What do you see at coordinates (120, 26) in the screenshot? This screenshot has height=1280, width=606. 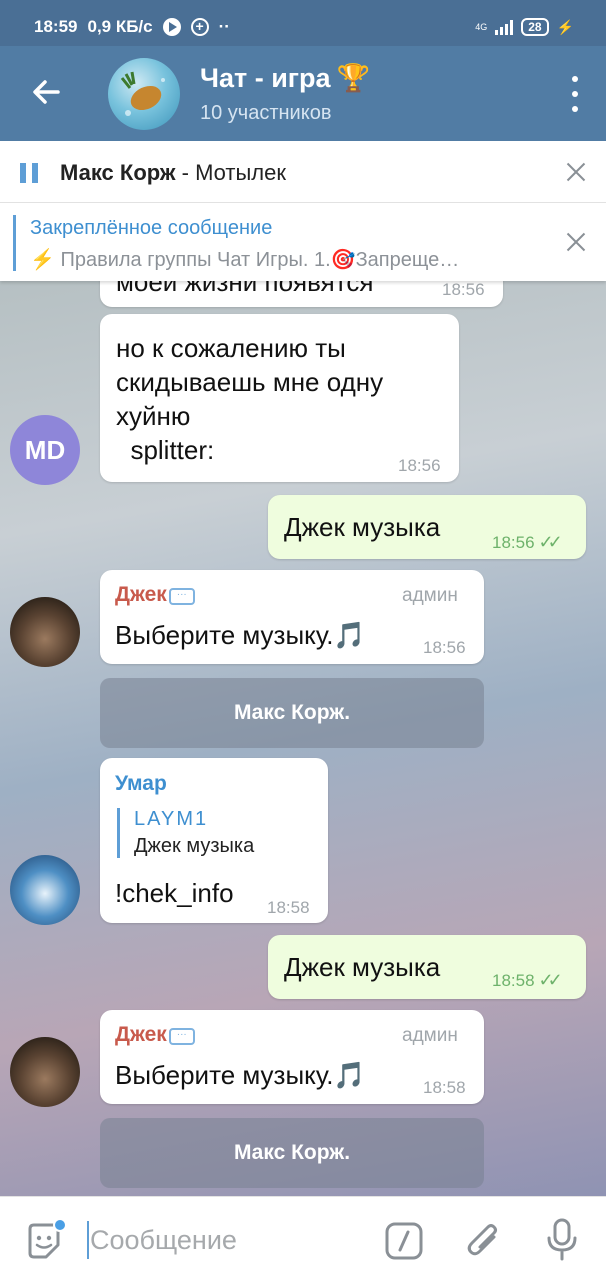 I see `status-net-speed: 0,9 КБ/с` at bounding box center [120, 26].